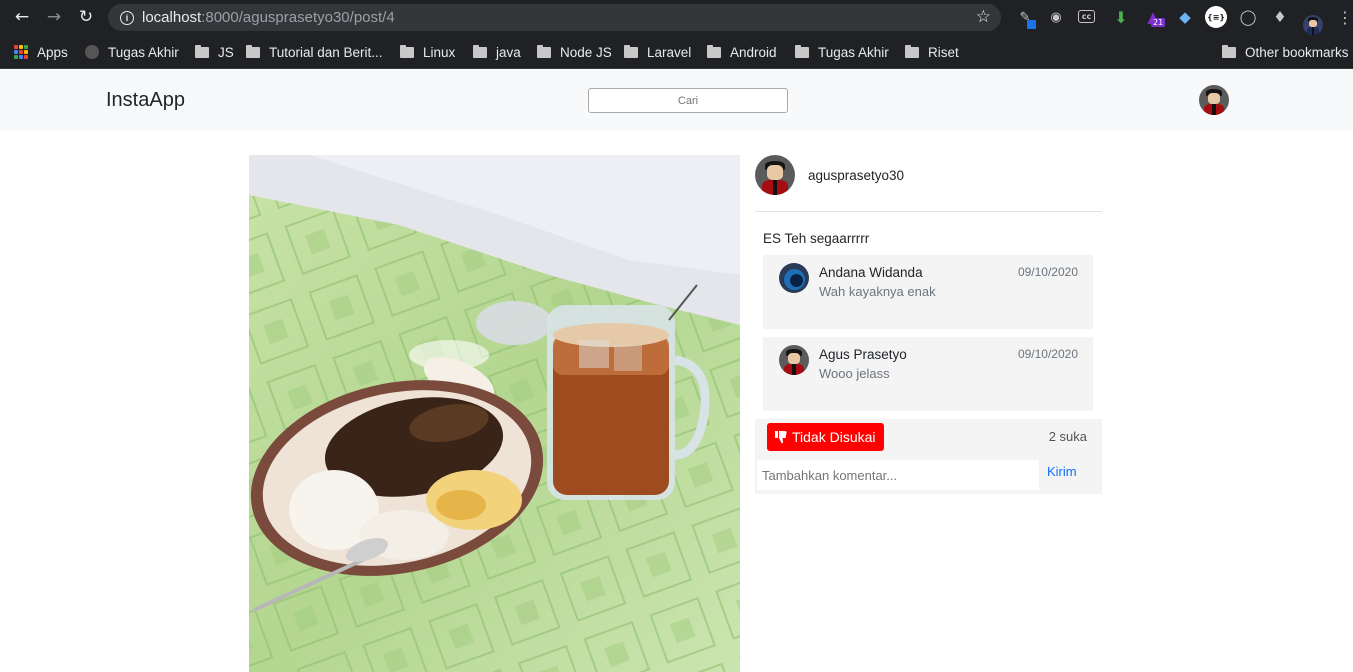 This screenshot has width=1353, height=672. What do you see at coordinates (1056, 17) in the screenshot?
I see `camera-extension-icon: ◉` at bounding box center [1056, 17].